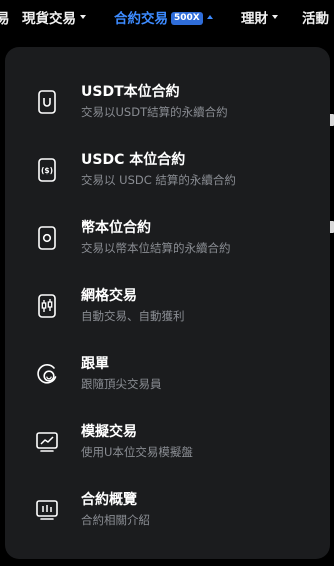 This screenshot has width=334, height=566. What do you see at coordinates (121, 384) in the screenshot?
I see `menu-item-subtitle: 跟隨頂尖交易員` at bounding box center [121, 384].